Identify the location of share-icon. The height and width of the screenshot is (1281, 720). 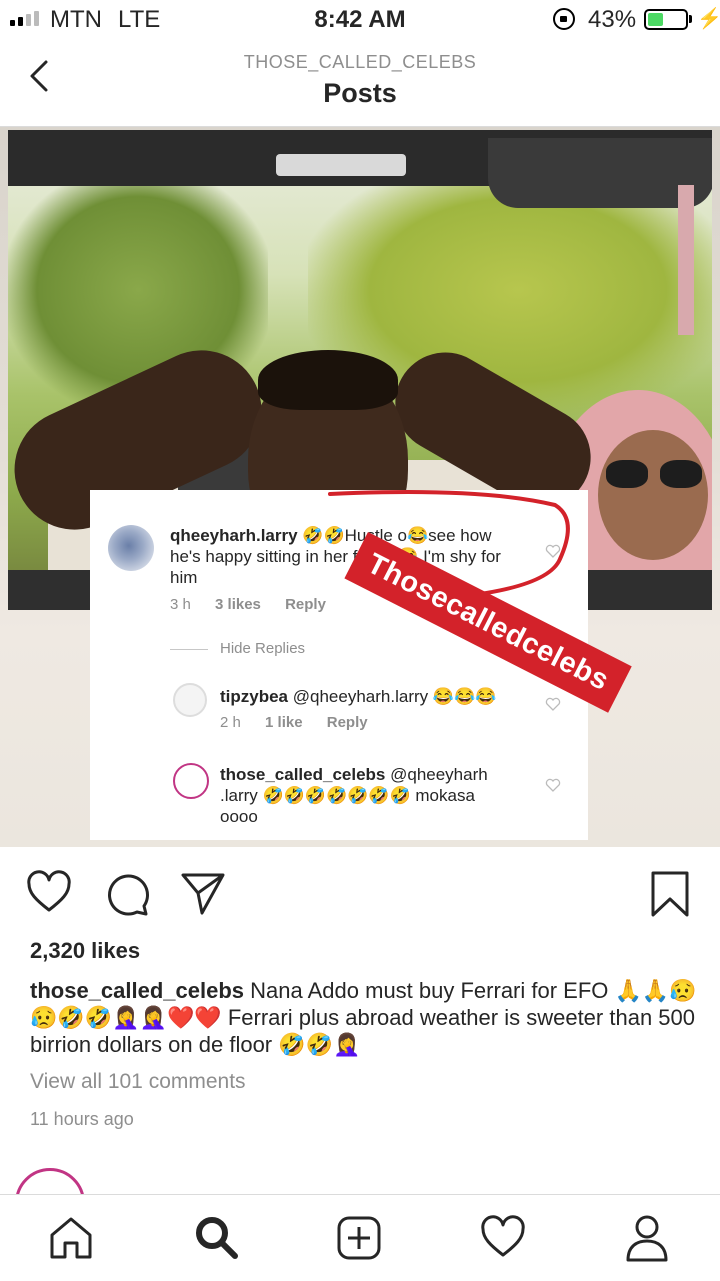
(203, 893).